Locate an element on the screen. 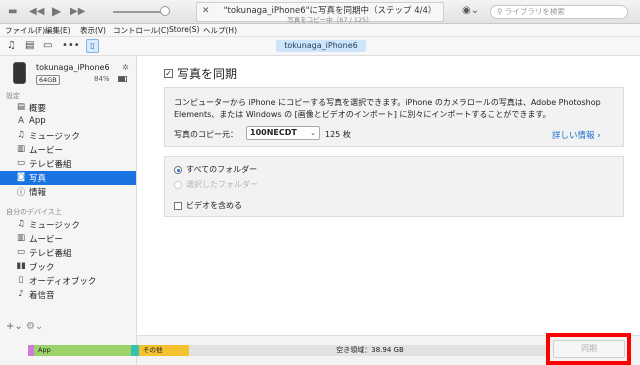 The height and width of the screenshot is (365, 640). sidebar-item-tv: ▭ テレビ番組 is located at coordinates (68, 164).